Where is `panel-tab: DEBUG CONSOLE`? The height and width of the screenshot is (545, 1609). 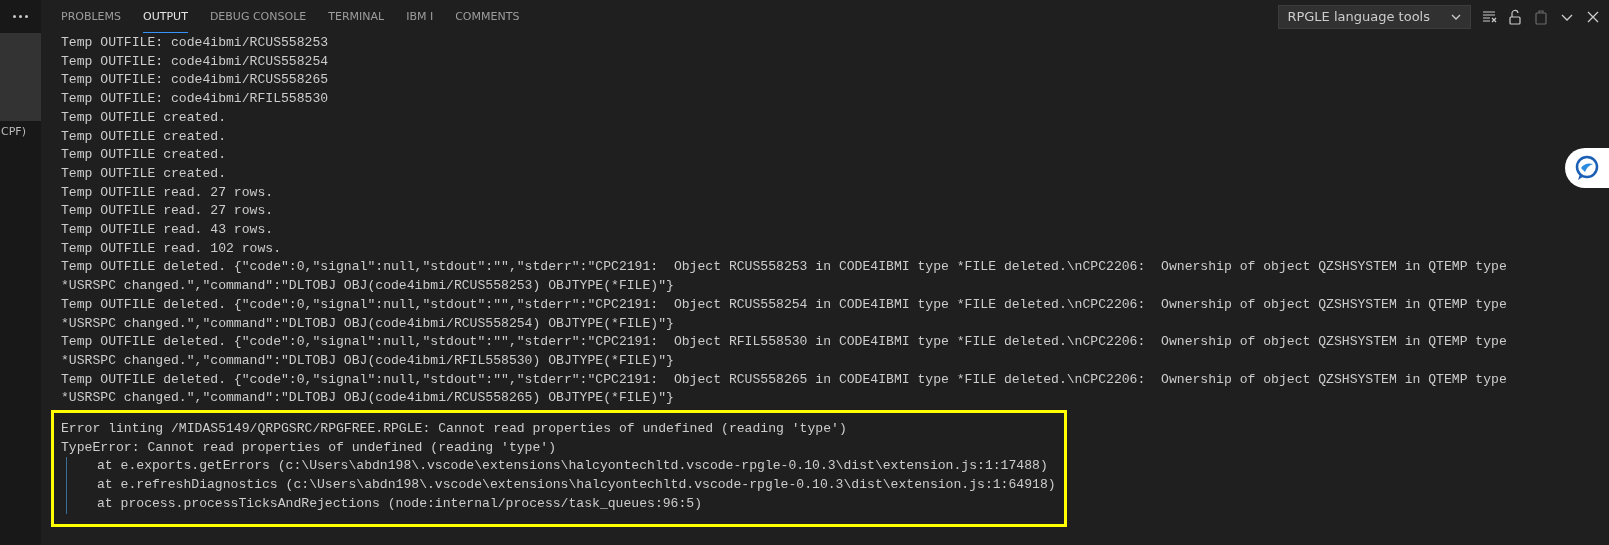 panel-tab: DEBUG CONSOLE is located at coordinates (258, 16).